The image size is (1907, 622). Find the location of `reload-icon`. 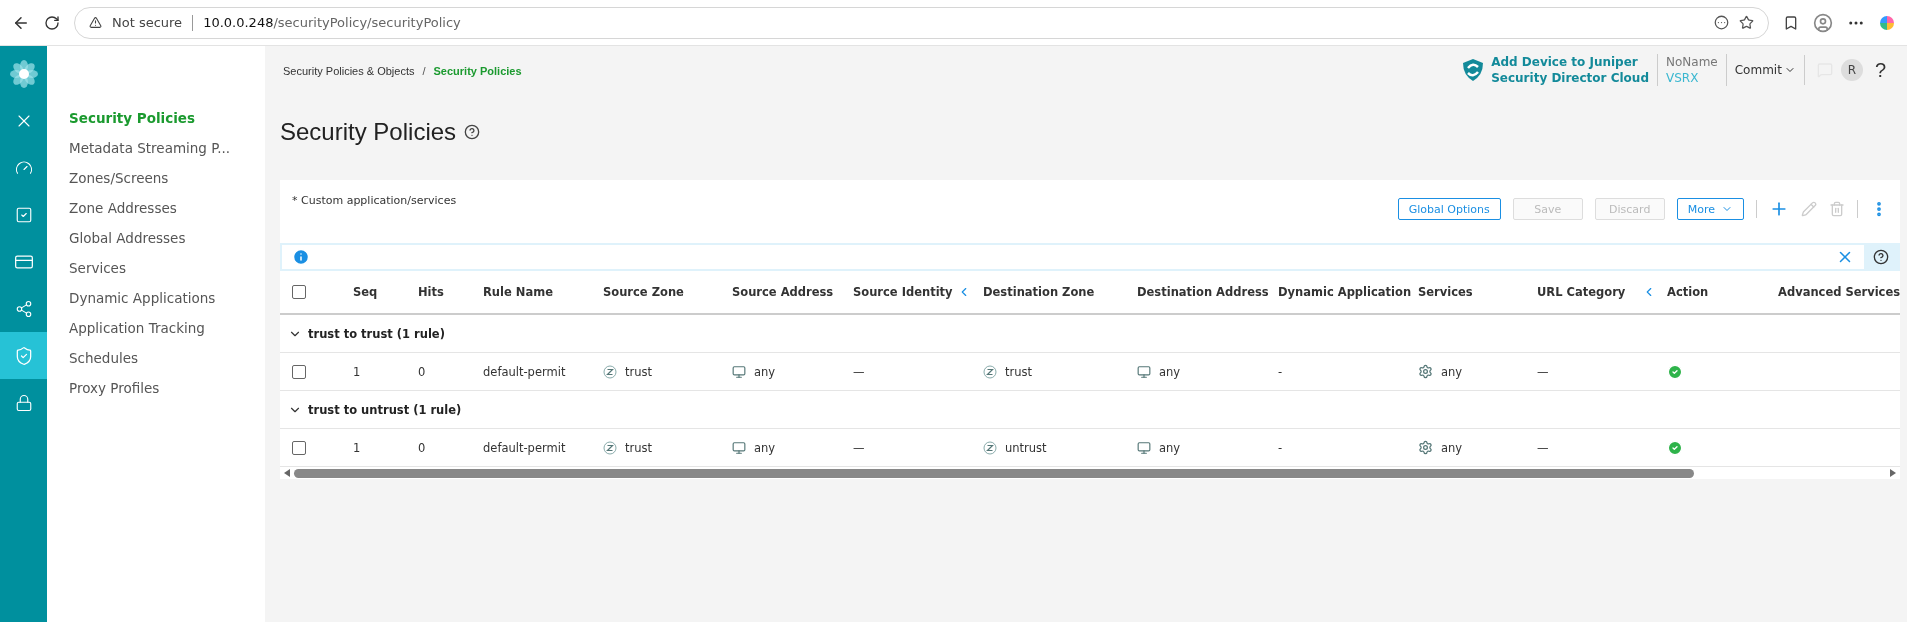

reload-icon is located at coordinates (52, 22).